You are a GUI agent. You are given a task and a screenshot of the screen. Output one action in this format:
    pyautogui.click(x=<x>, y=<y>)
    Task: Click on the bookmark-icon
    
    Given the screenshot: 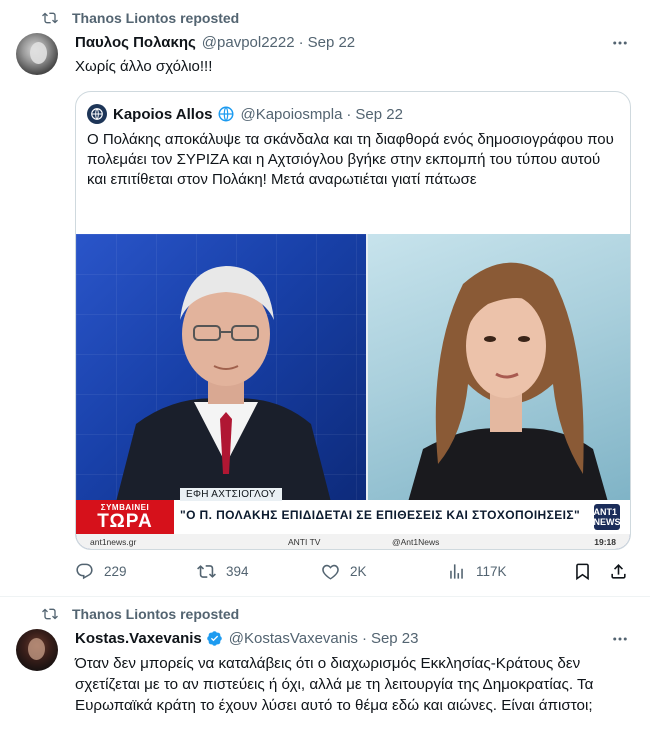 What is the action you would take?
    pyautogui.click(x=582, y=572)
    